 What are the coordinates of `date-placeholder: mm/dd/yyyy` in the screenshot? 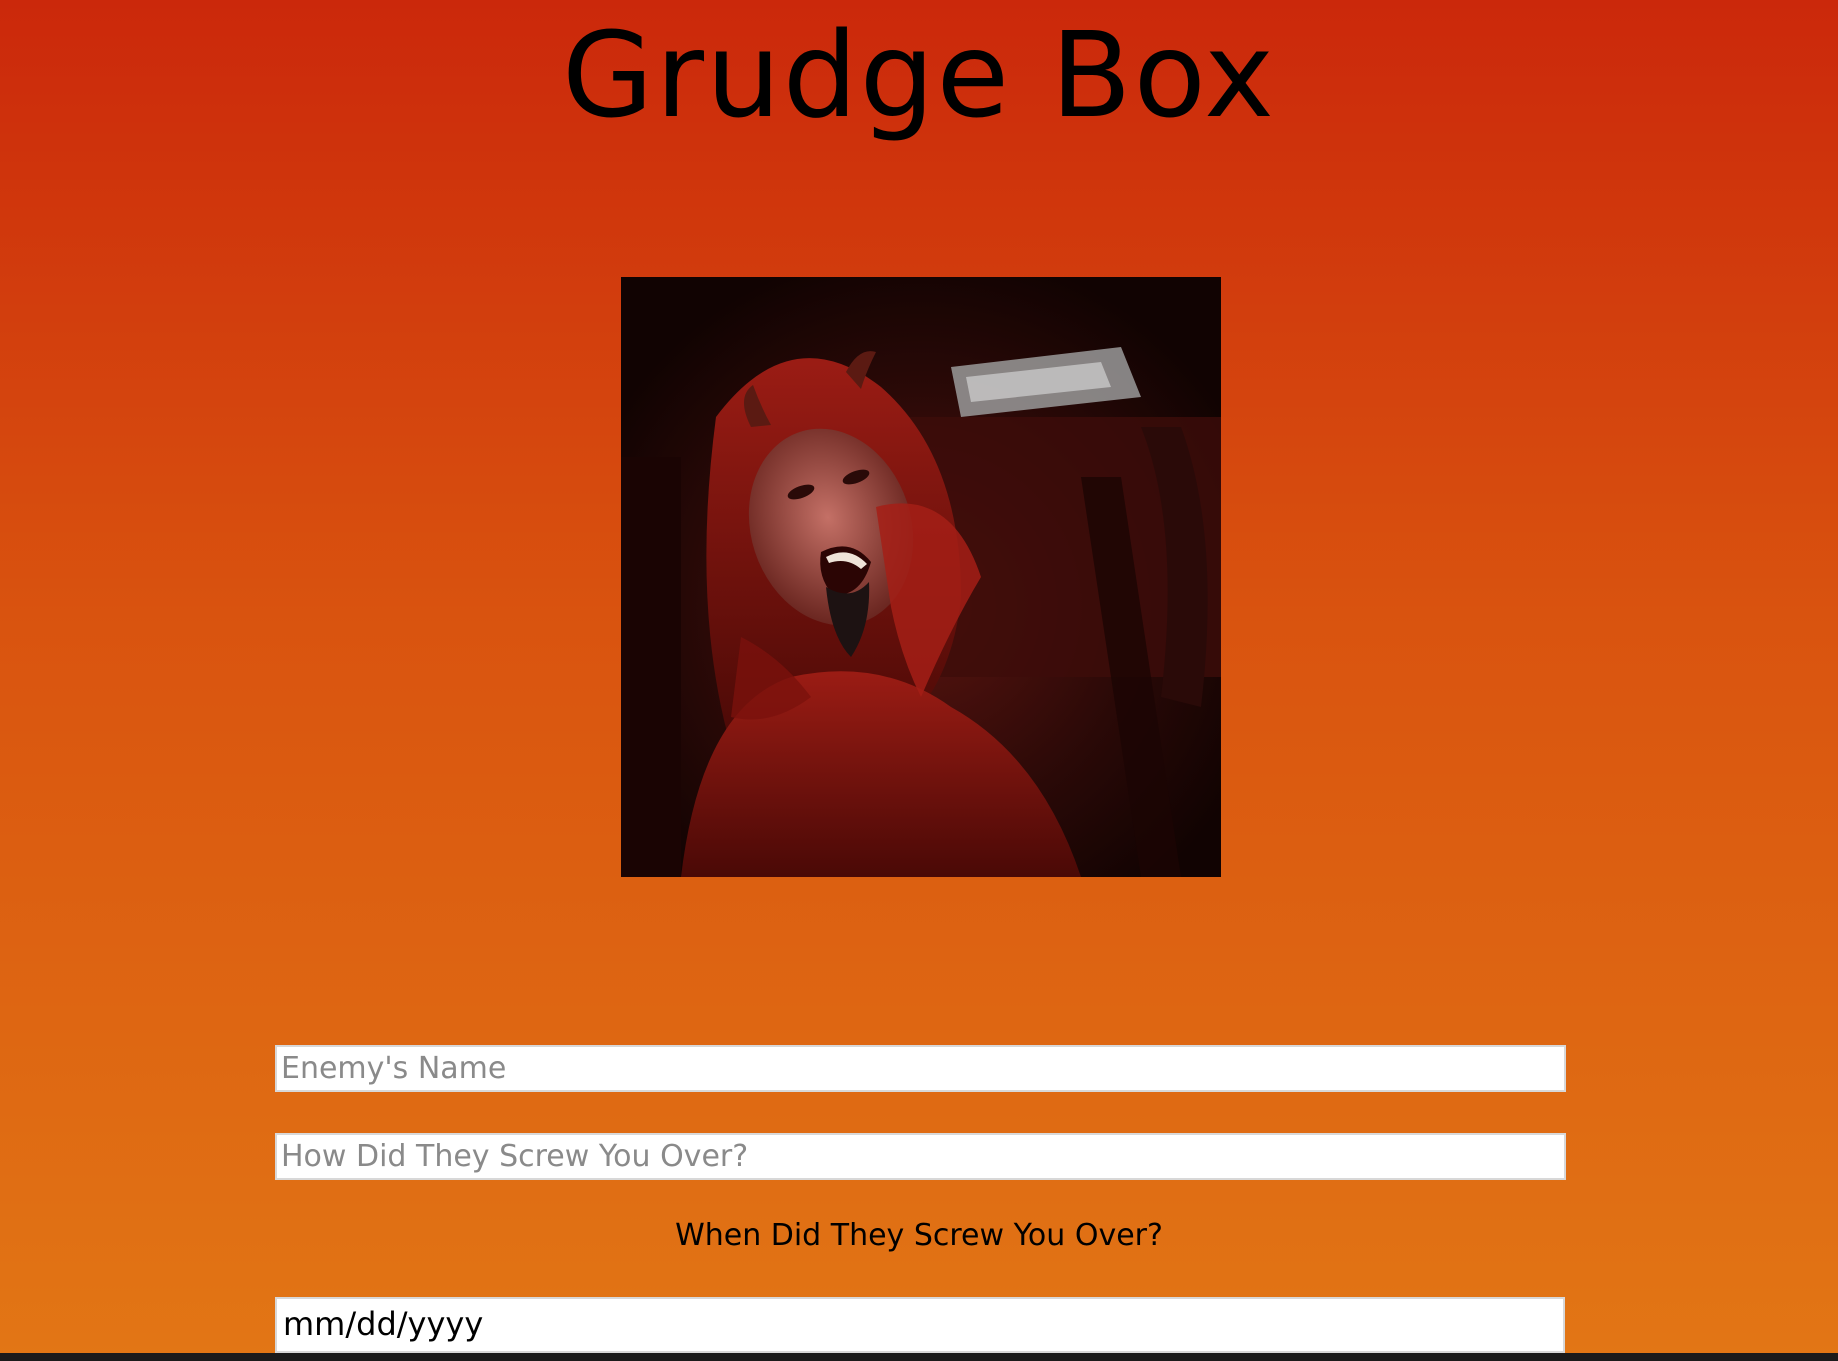 It's located at (383, 1324).